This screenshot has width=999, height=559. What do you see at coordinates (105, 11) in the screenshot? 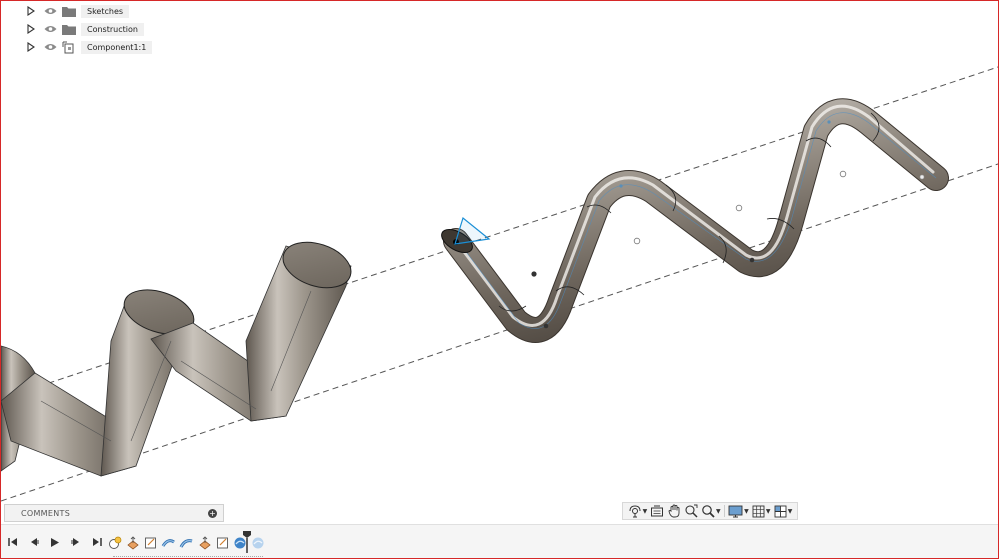
I see `browser-item-label: Sketches` at bounding box center [105, 11].